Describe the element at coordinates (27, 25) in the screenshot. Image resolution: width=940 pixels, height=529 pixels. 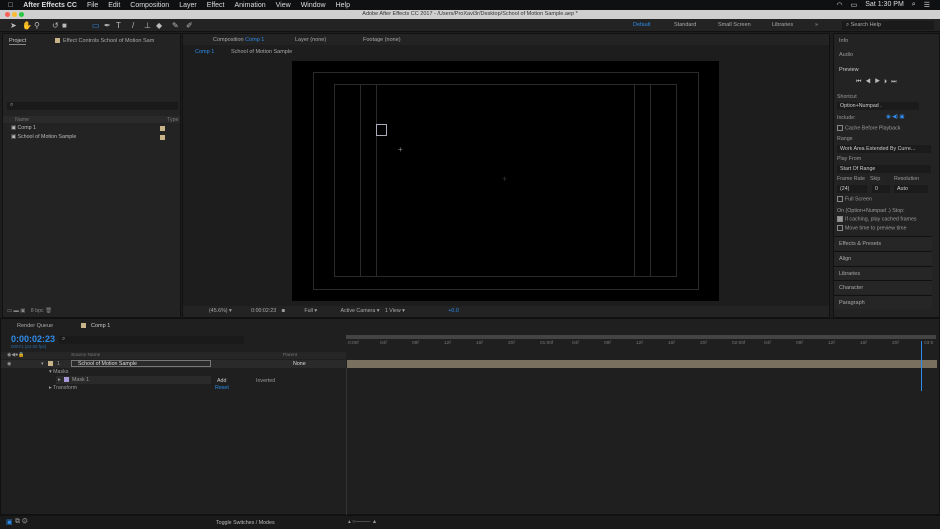
I see `hand-tool-icon: ✋` at that location.